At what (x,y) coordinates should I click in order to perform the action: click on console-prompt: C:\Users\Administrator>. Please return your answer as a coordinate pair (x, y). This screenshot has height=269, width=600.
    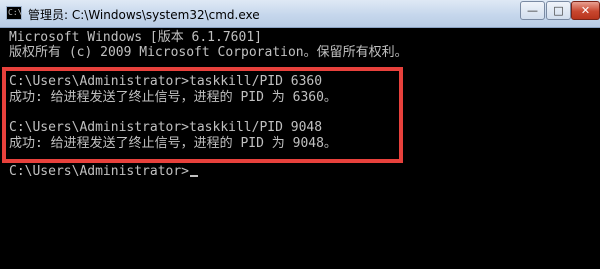
    Looking at the image, I should click on (99, 171).